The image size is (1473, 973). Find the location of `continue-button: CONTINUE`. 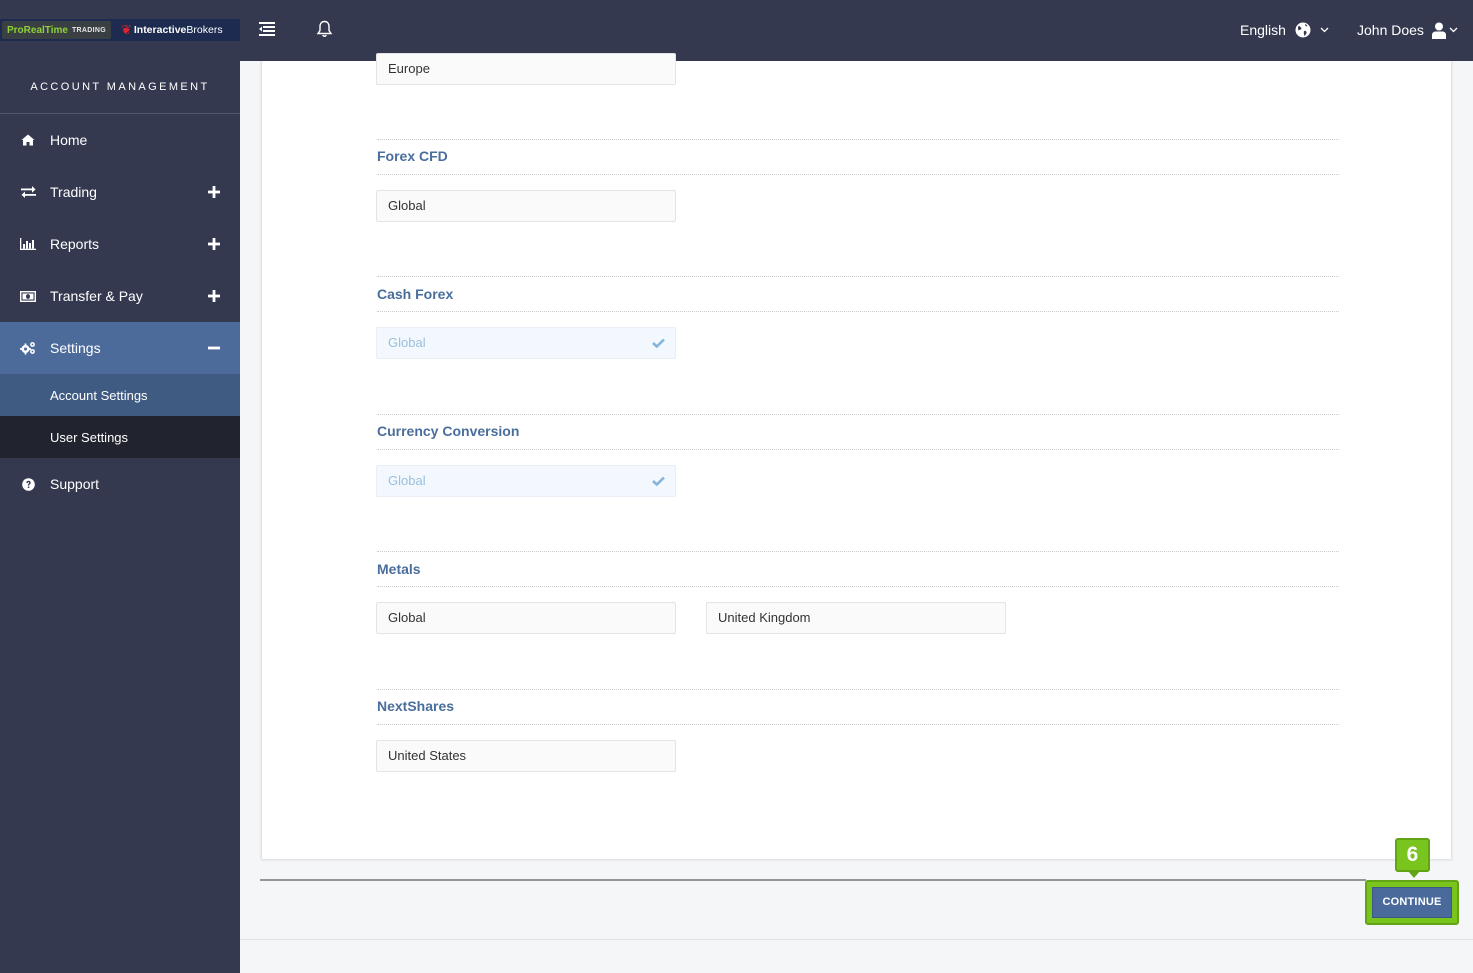

continue-button: CONTINUE is located at coordinates (1412, 902).